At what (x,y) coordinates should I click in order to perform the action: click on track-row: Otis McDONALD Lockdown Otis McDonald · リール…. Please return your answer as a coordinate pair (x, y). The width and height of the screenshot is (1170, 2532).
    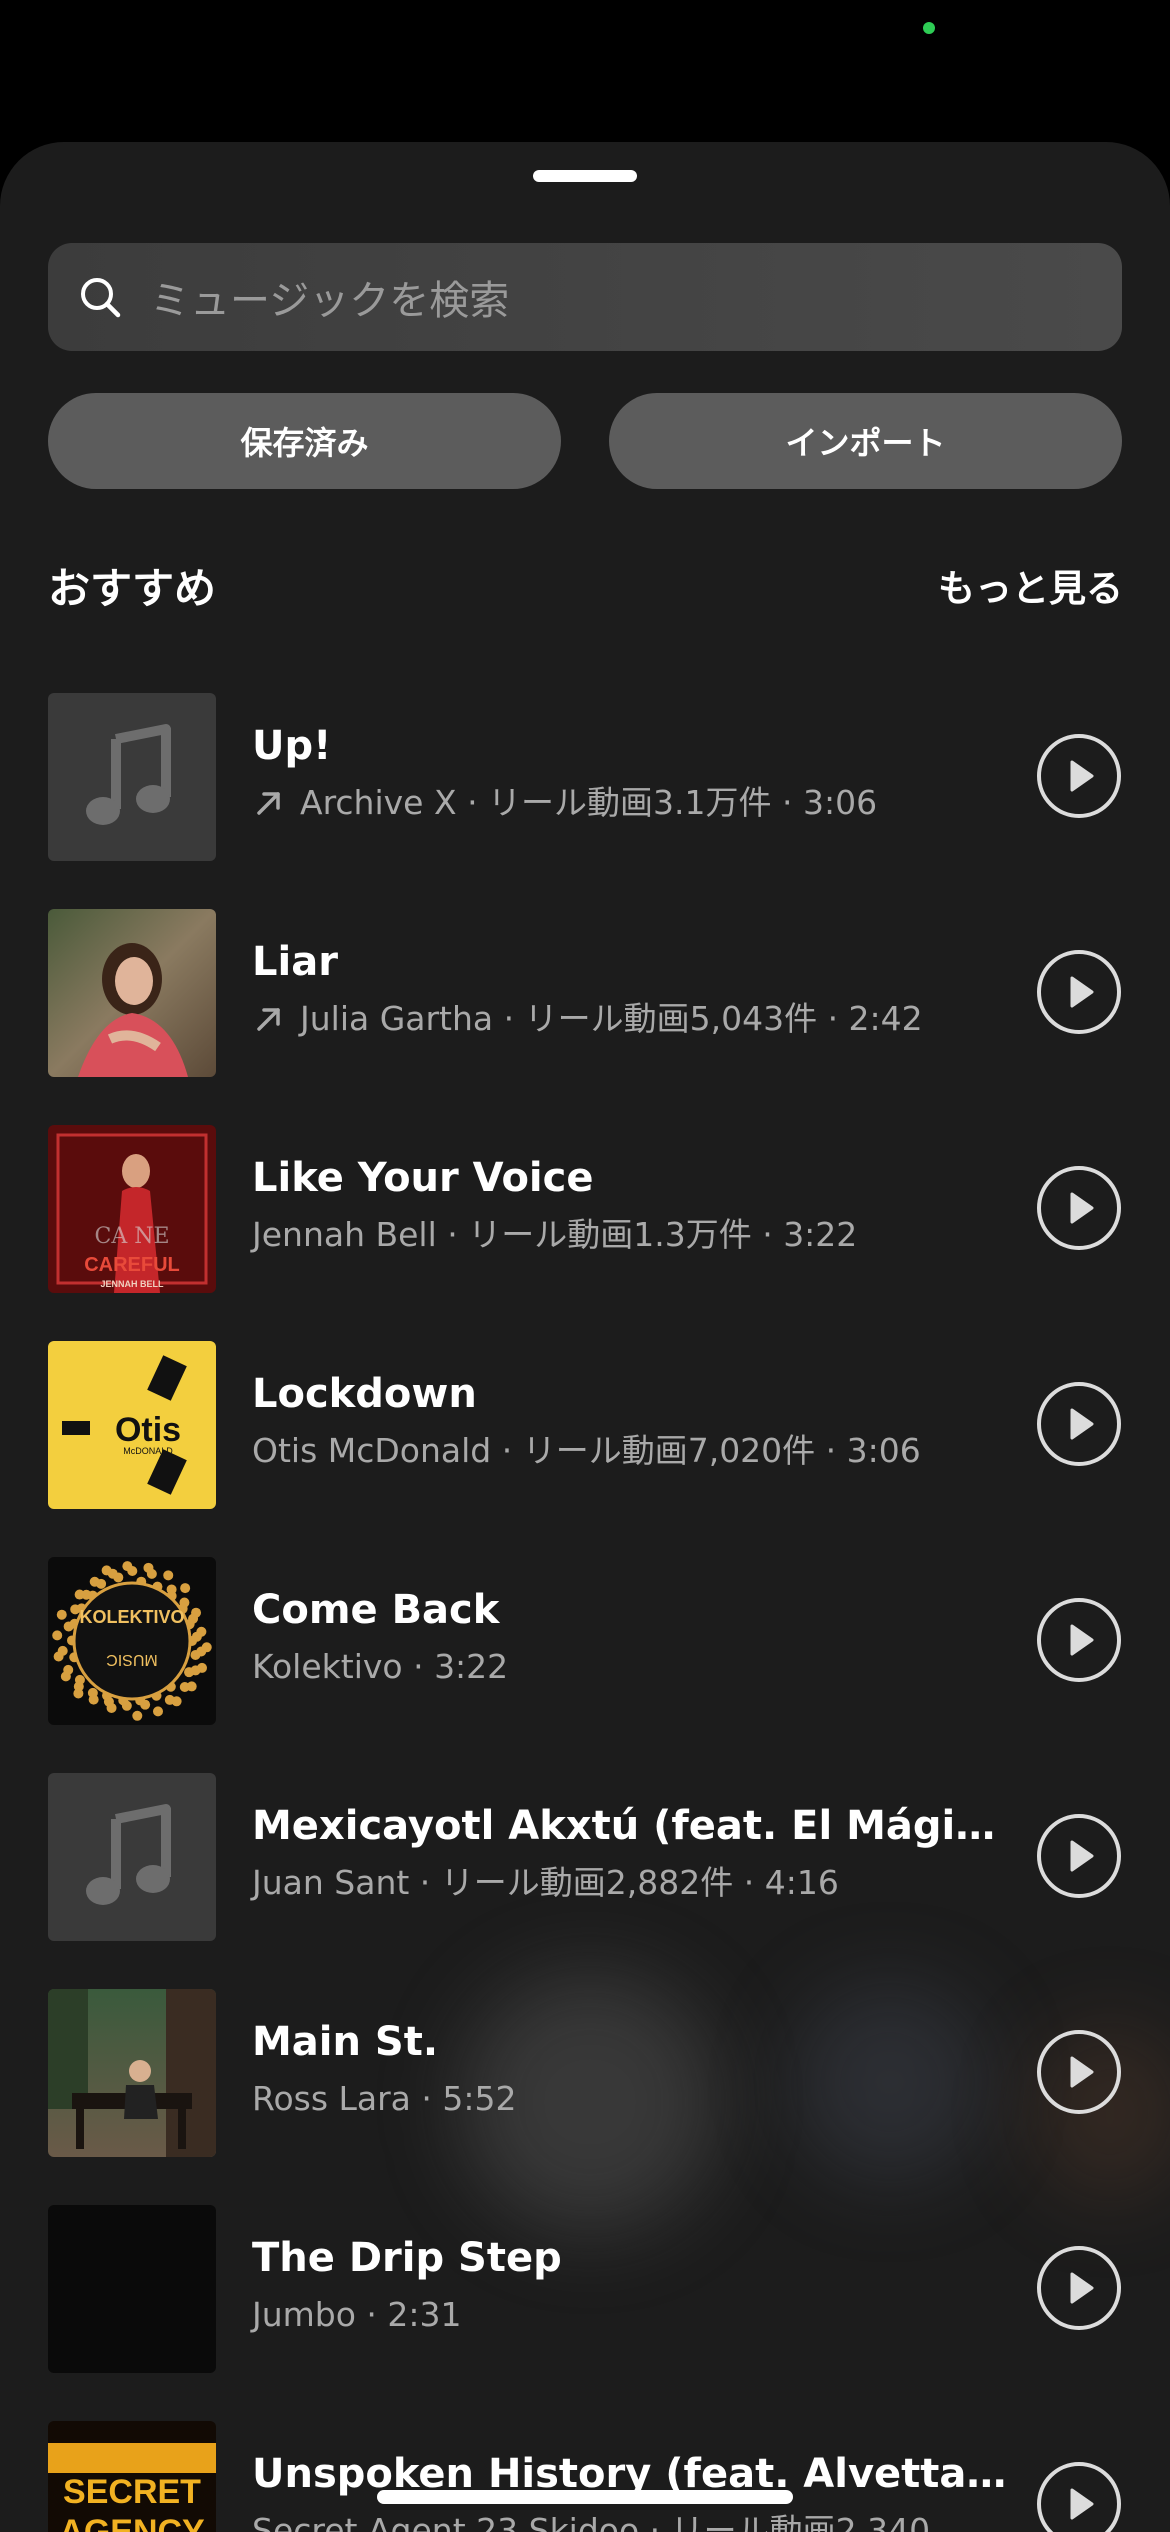
    Looking at the image, I should click on (585, 1425).